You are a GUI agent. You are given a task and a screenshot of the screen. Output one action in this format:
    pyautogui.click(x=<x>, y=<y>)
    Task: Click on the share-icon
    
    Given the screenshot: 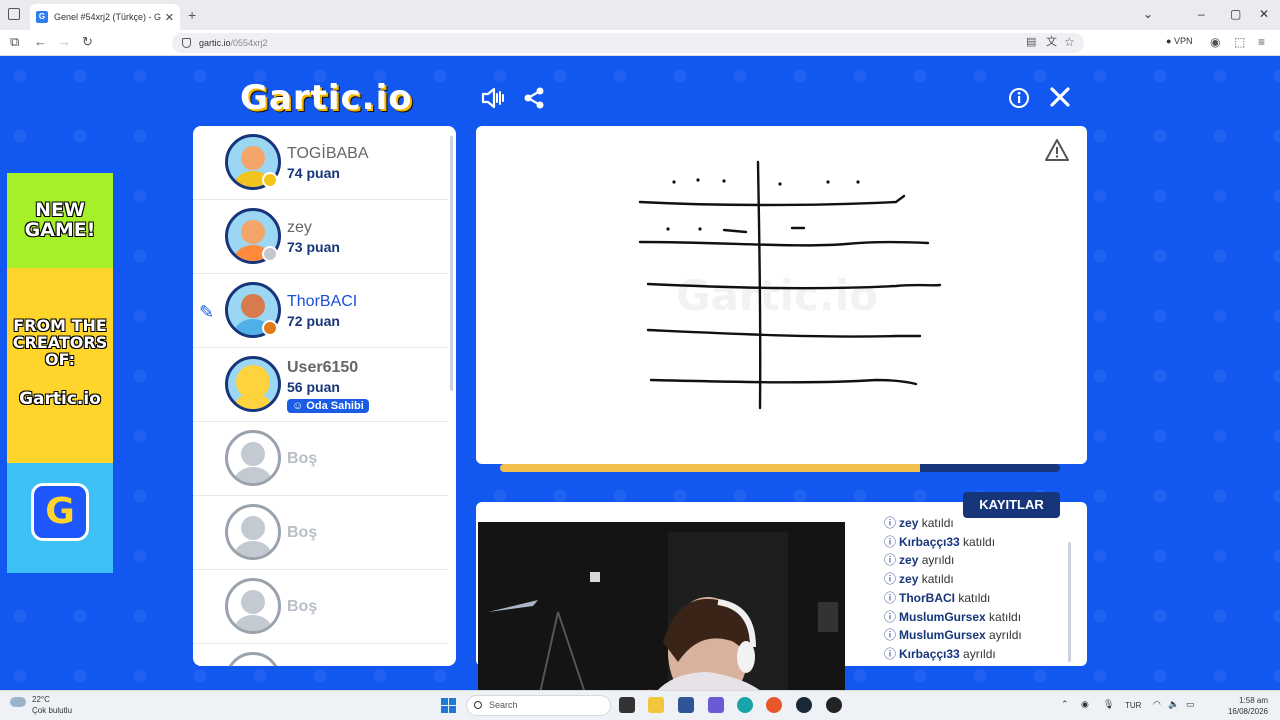 What is the action you would take?
    pyautogui.click(x=534, y=100)
    